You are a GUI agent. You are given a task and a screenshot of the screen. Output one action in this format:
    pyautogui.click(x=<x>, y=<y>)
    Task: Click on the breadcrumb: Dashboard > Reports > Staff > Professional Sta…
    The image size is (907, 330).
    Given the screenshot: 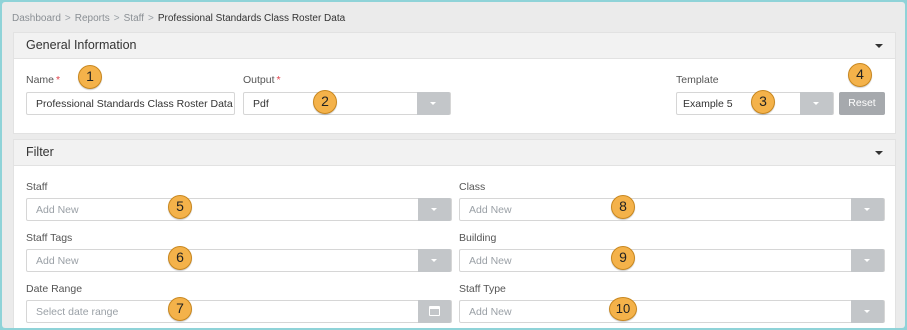 What is the action you would take?
    pyautogui.click(x=178, y=18)
    